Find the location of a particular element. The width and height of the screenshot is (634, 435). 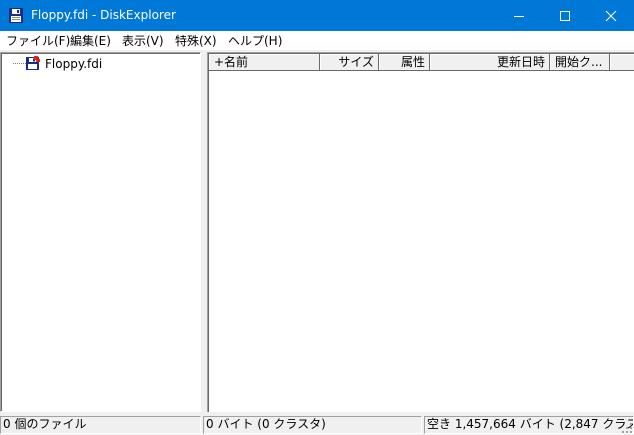

menu-file: ファイル(F) is located at coordinates (38, 41).